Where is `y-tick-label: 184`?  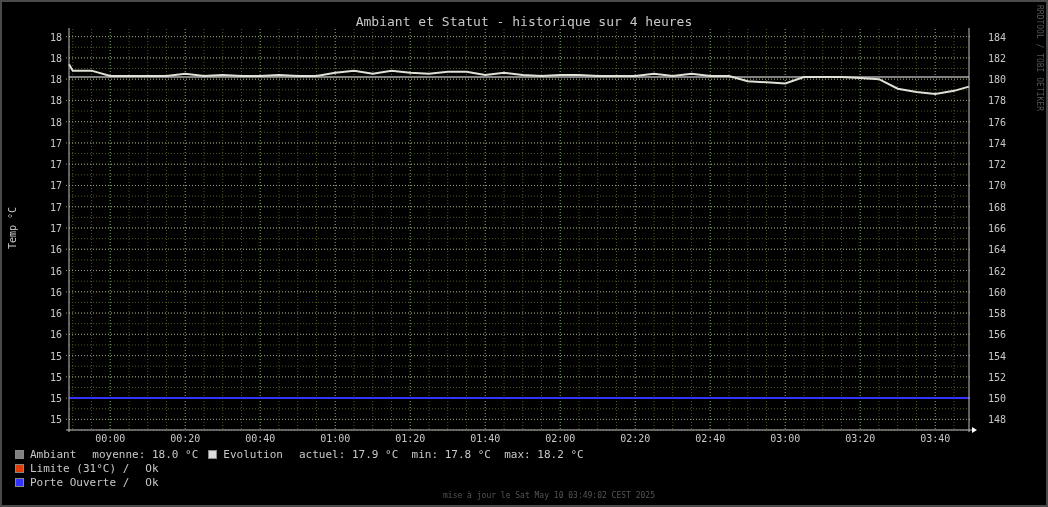 y-tick-label: 184 is located at coordinates (997, 37).